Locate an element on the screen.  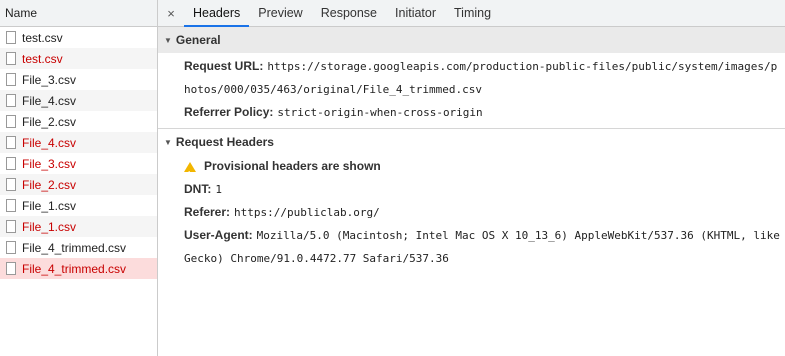
tab-response: Response is located at coordinates (349, 13).